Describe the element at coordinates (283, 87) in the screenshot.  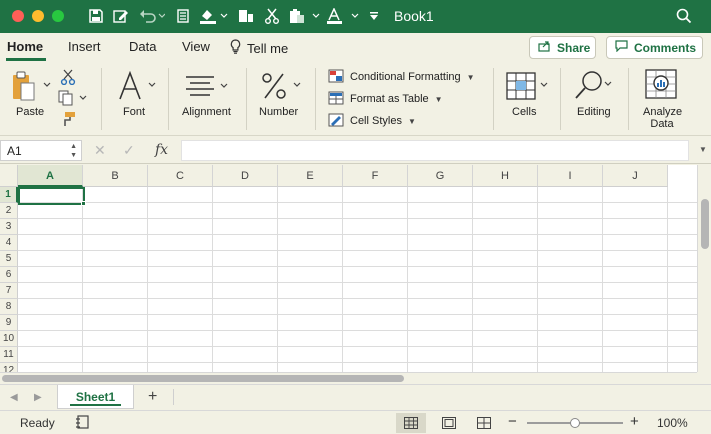
I see `number-format-button` at that location.